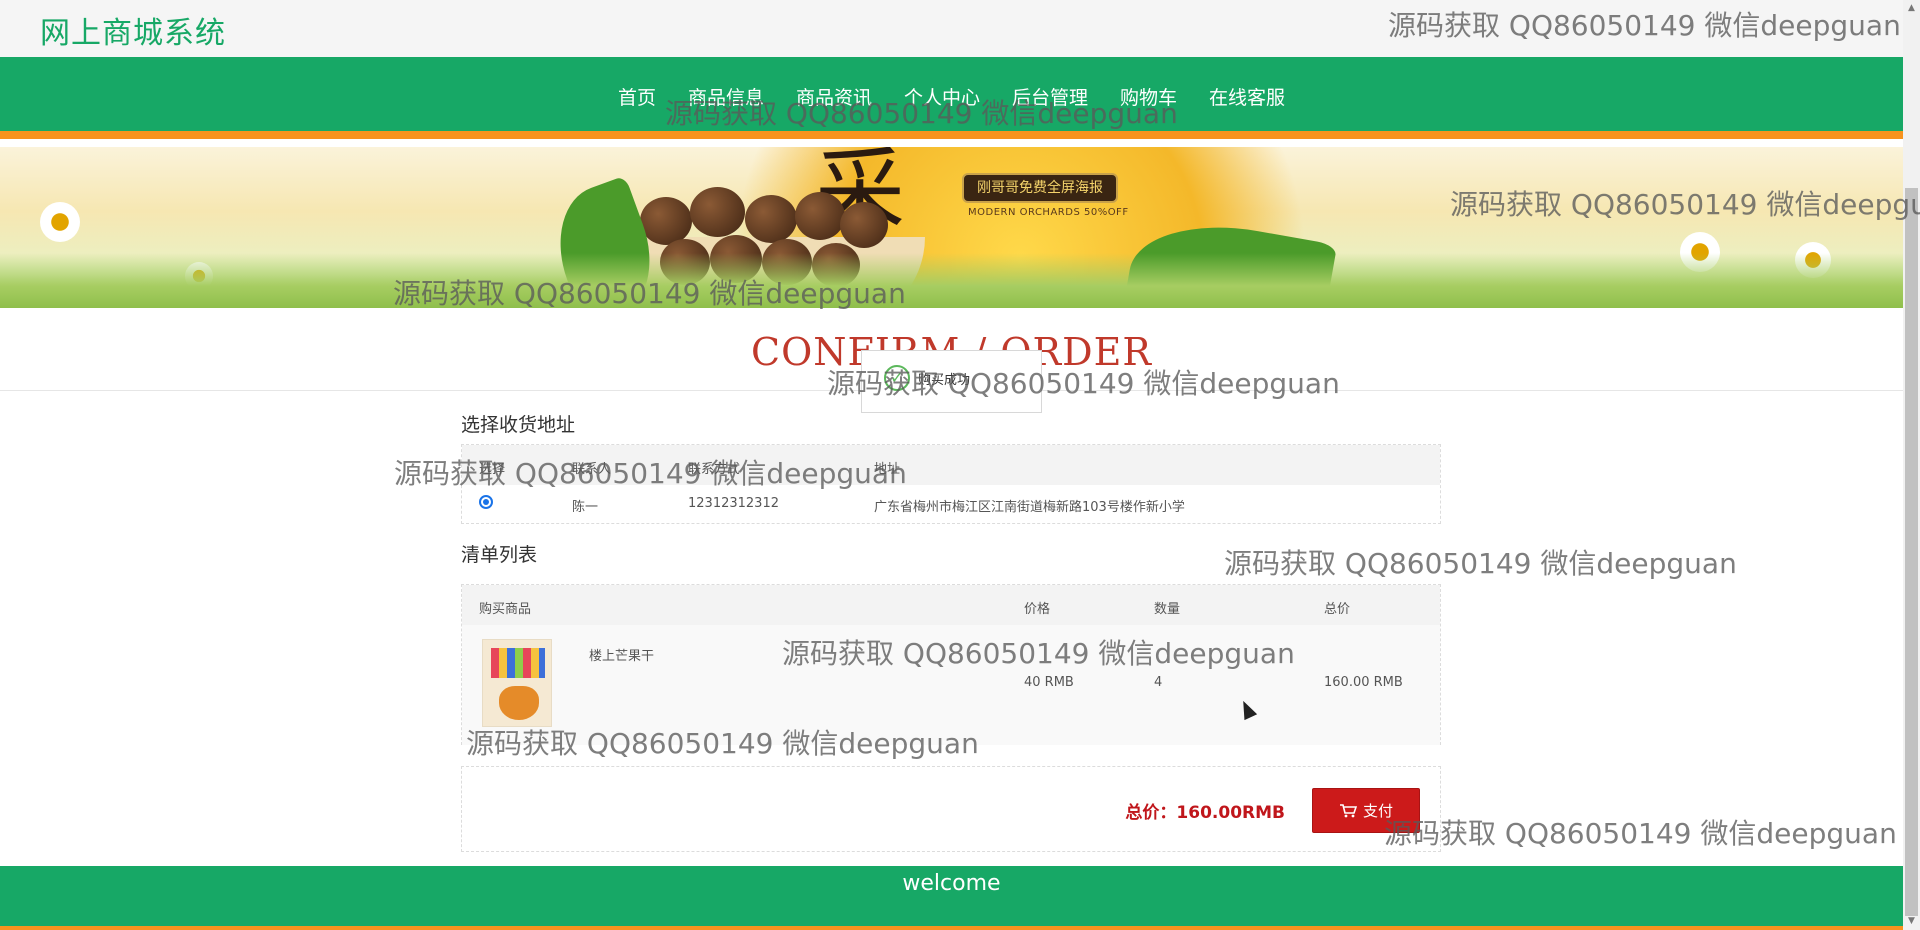 The width and height of the screenshot is (1920, 930). What do you see at coordinates (951, 605) in the screenshot?
I see `table-header: 购买商品 价格 数量 总价` at bounding box center [951, 605].